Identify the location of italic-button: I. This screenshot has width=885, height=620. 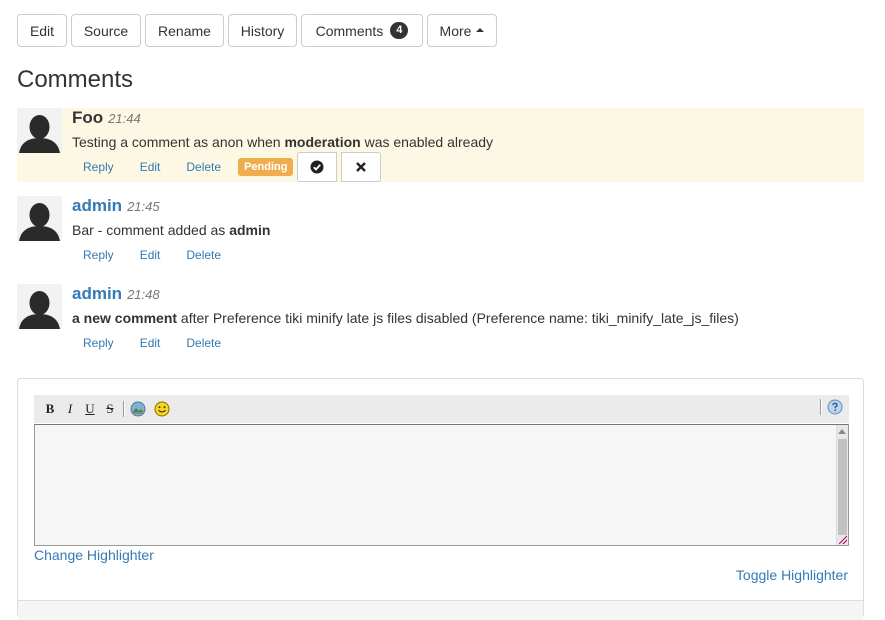
(70, 409).